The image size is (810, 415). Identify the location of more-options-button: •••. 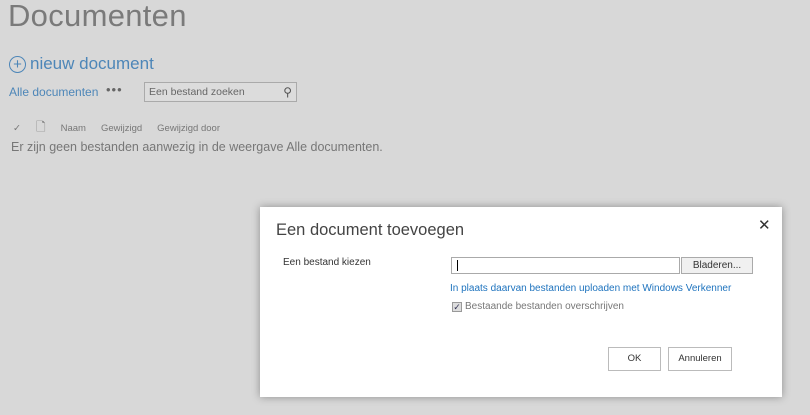
(114, 89).